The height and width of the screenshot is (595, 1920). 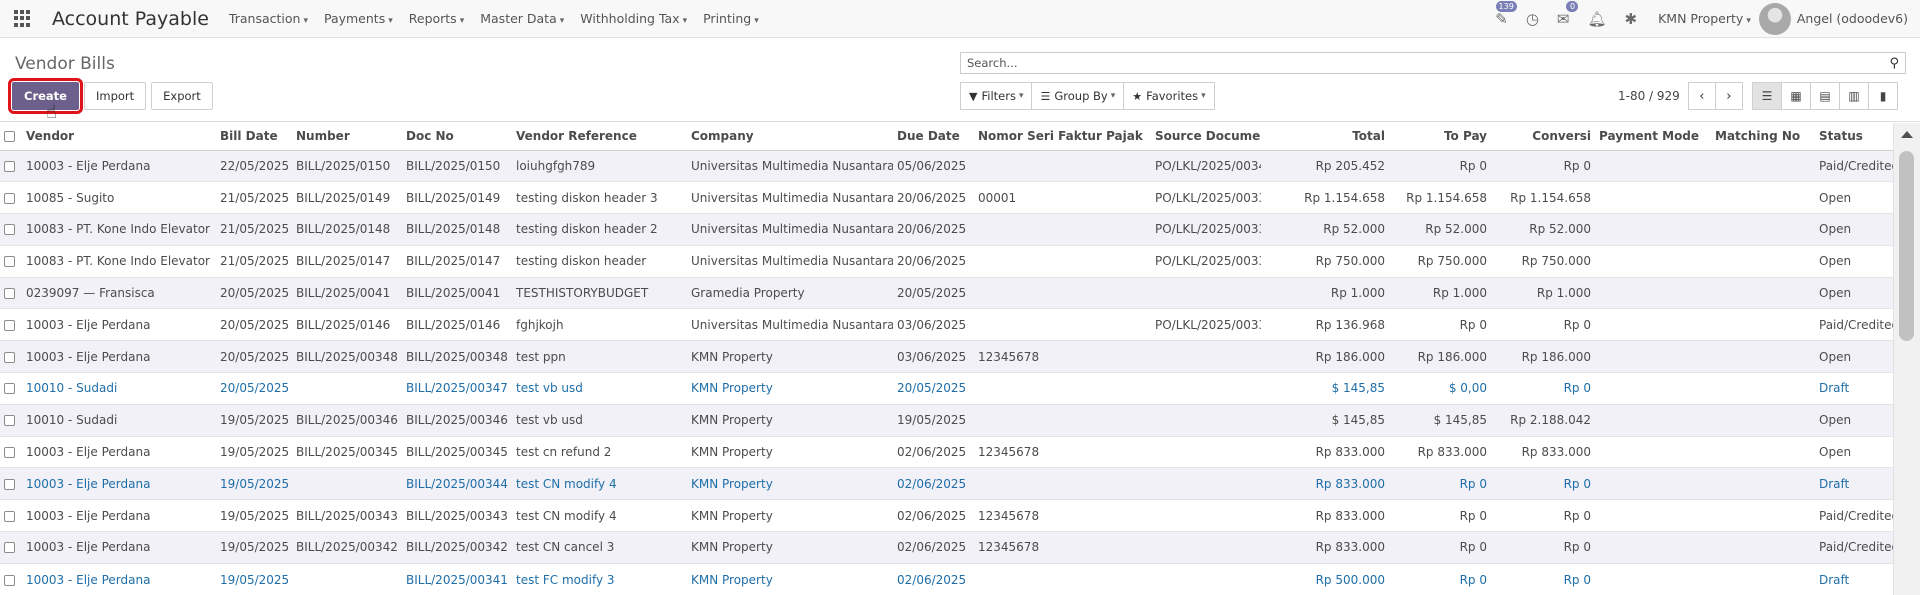 What do you see at coordinates (996, 96) in the screenshot?
I see `filters-button: ▼ Filters ▾` at bounding box center [996, 96].